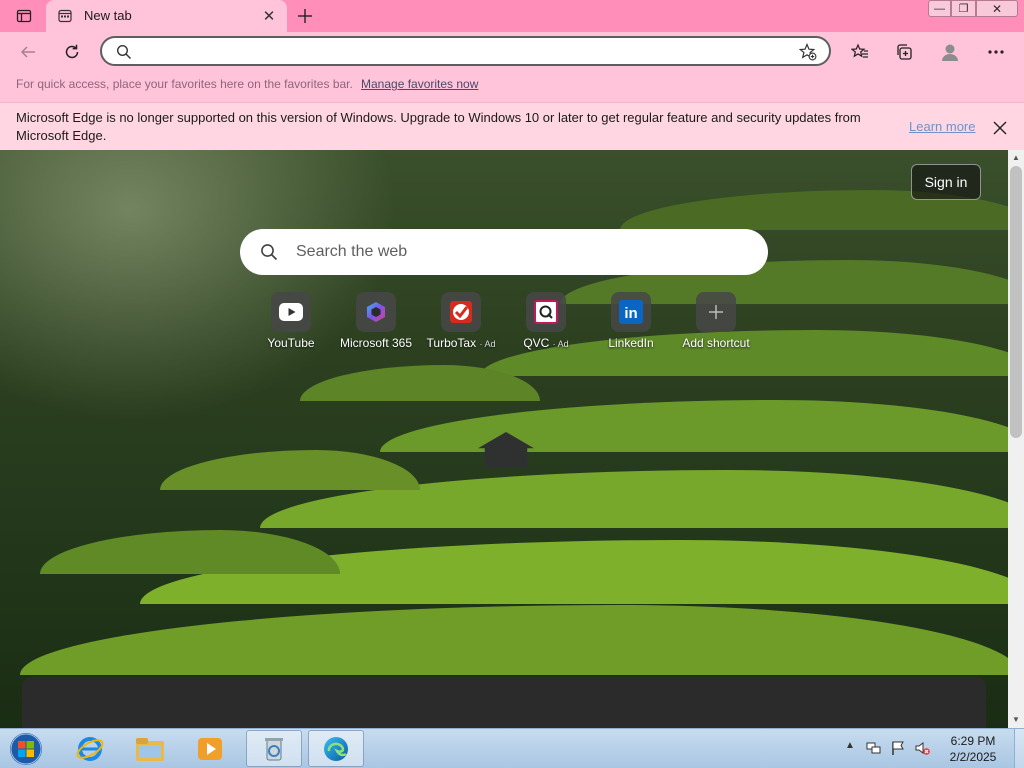 The width and height of the screenshot is (1024, 768). I want to click on add-favorite-star-icon, so click(807, 51).